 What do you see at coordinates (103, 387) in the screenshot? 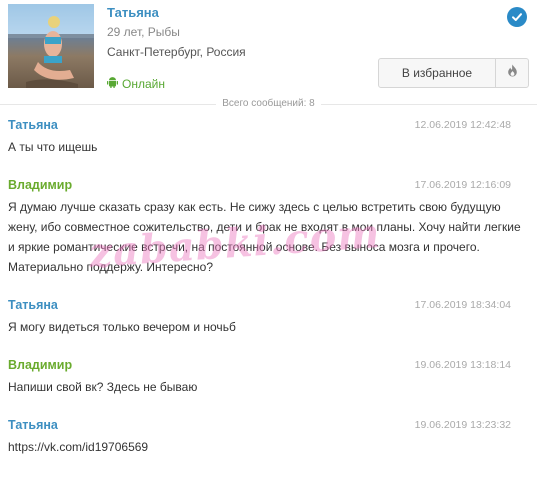
I see `message-text: Напиши свой вк? Здесь не бываю` at bounding box center [103, 387].